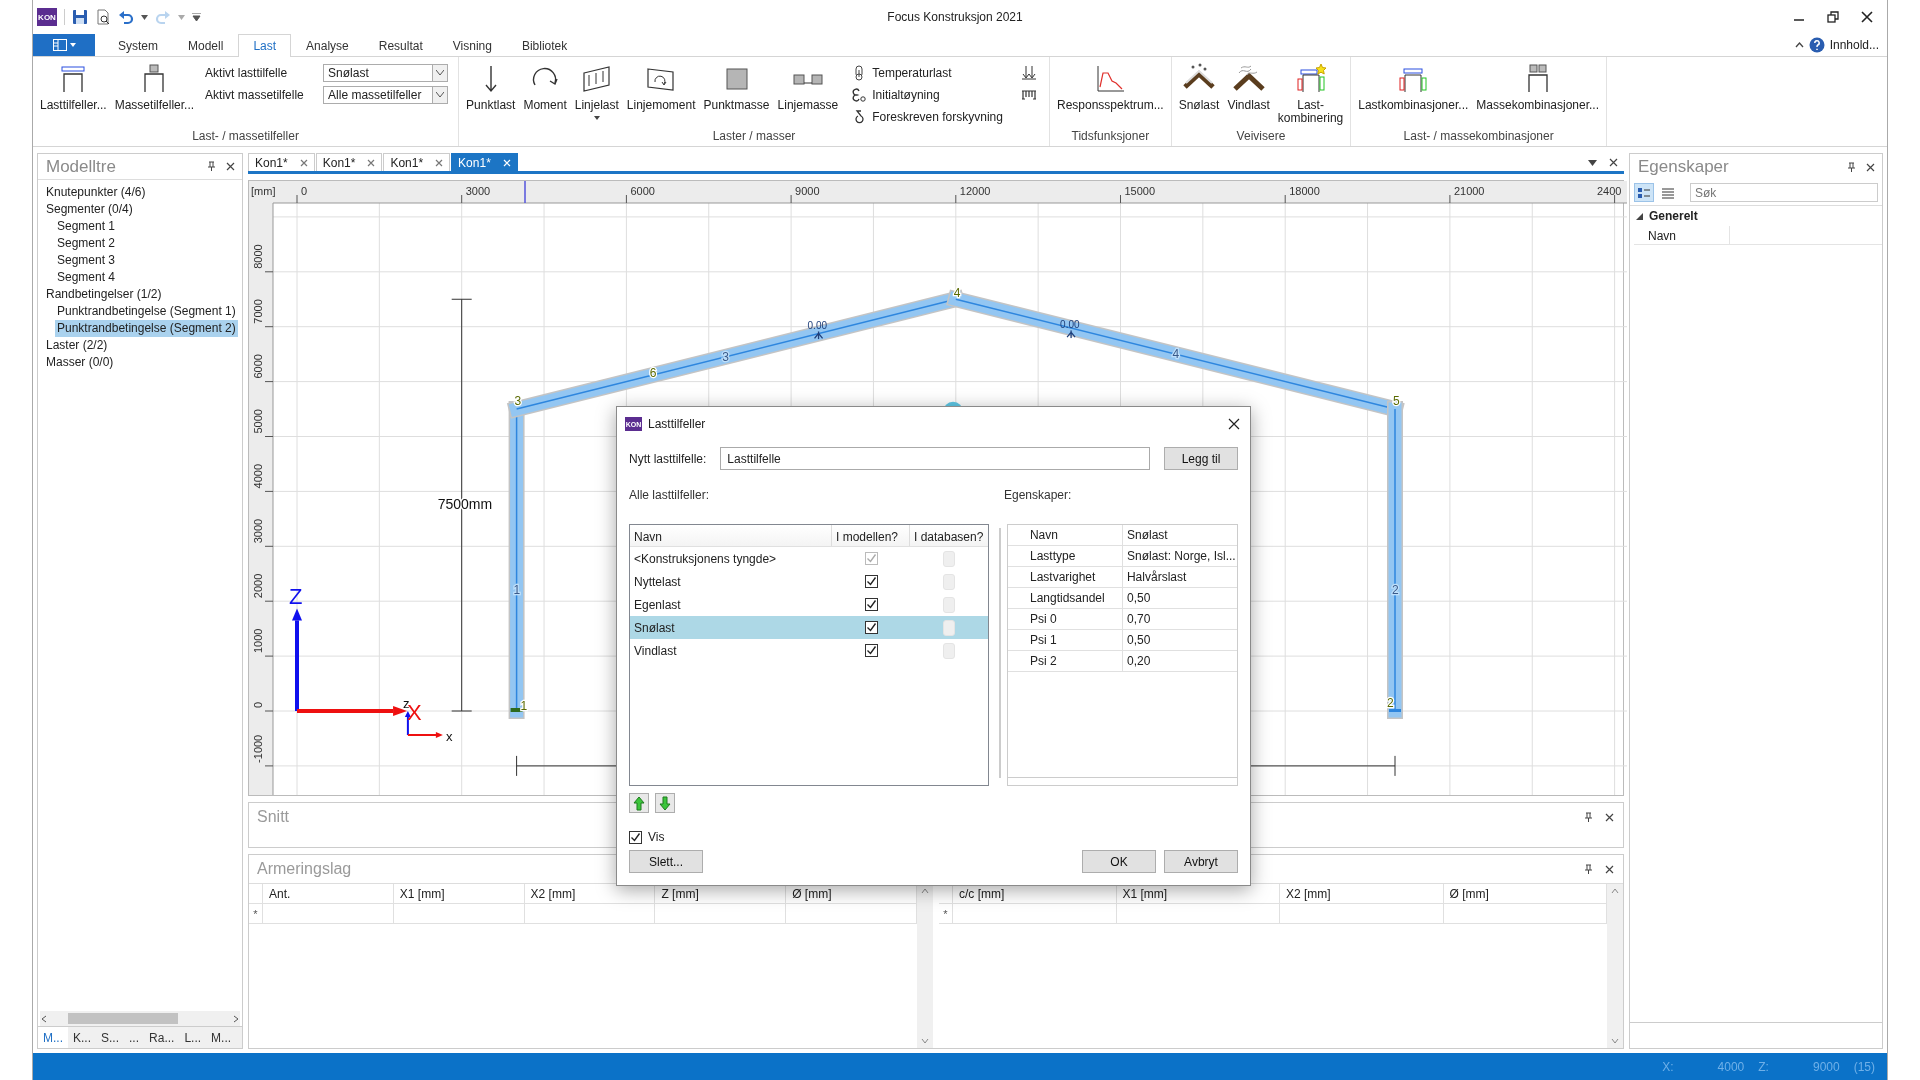 The width and height of the screenshot is (1920, 1080). I want to click on dropdown-field: Alle massetilfeller, so click(386, 94).